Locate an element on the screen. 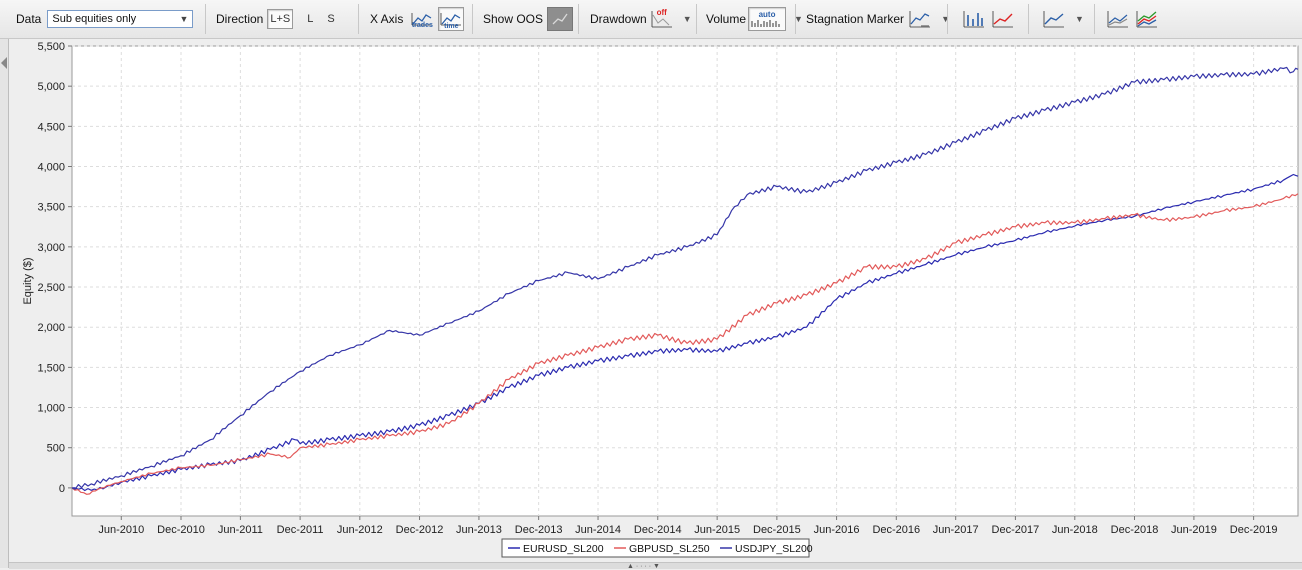 This screenshot has height=570, width=1302. y-tick-label: 1,500 is located at coordinates (51, 368).